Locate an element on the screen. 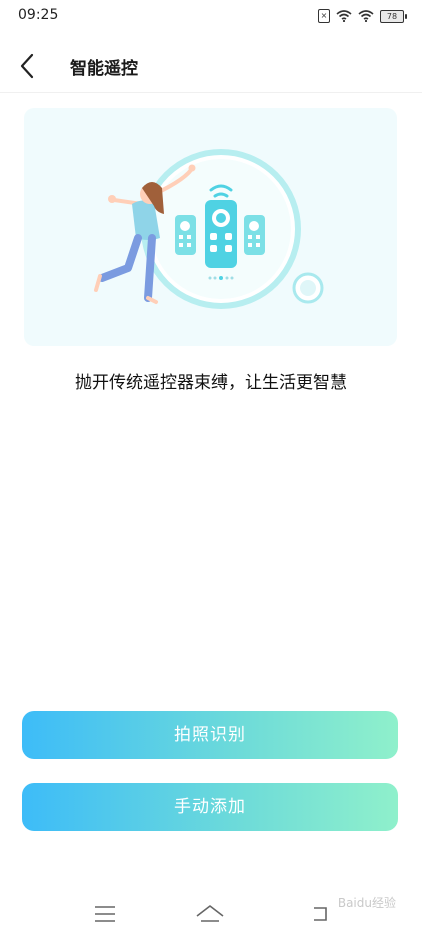 This screenshot has width=422, height=939. back-button is located at coordinates (28, 66).